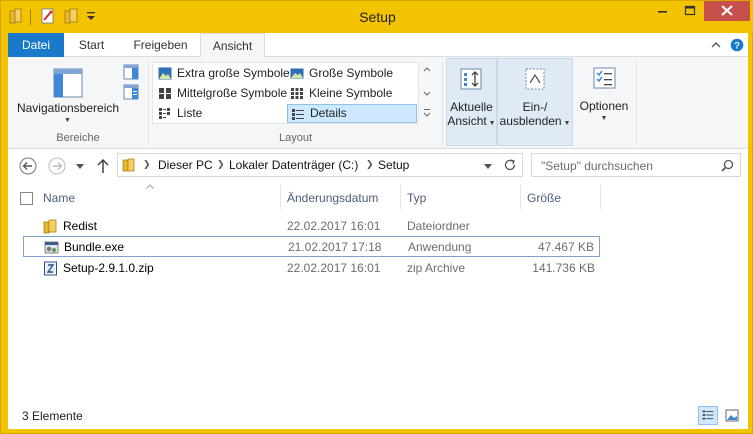 Image resolution: width=753 pixels, height=434 pixels. What do you see at coordinates (727, 165) in the screenshot?
I see `search-icon` at bounding box center [727, 165].